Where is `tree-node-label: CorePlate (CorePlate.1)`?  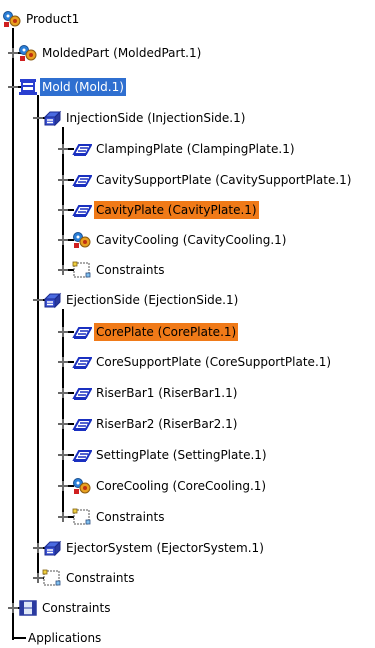 tree-node-label: CorePlate (CorePlate.1) is located at coordinates (166, 332).